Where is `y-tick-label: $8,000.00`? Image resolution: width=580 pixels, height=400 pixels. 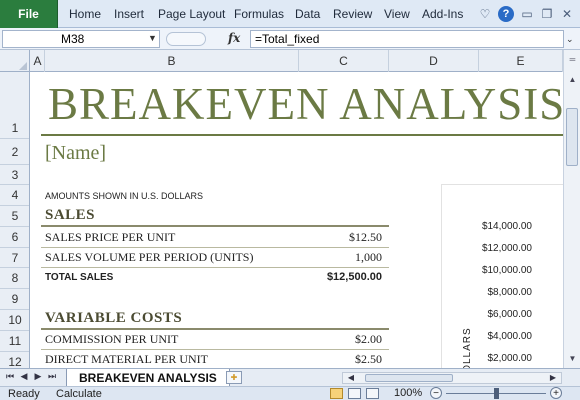 y-tick-label: $8,000.00 is located at coordinates (510, 292).